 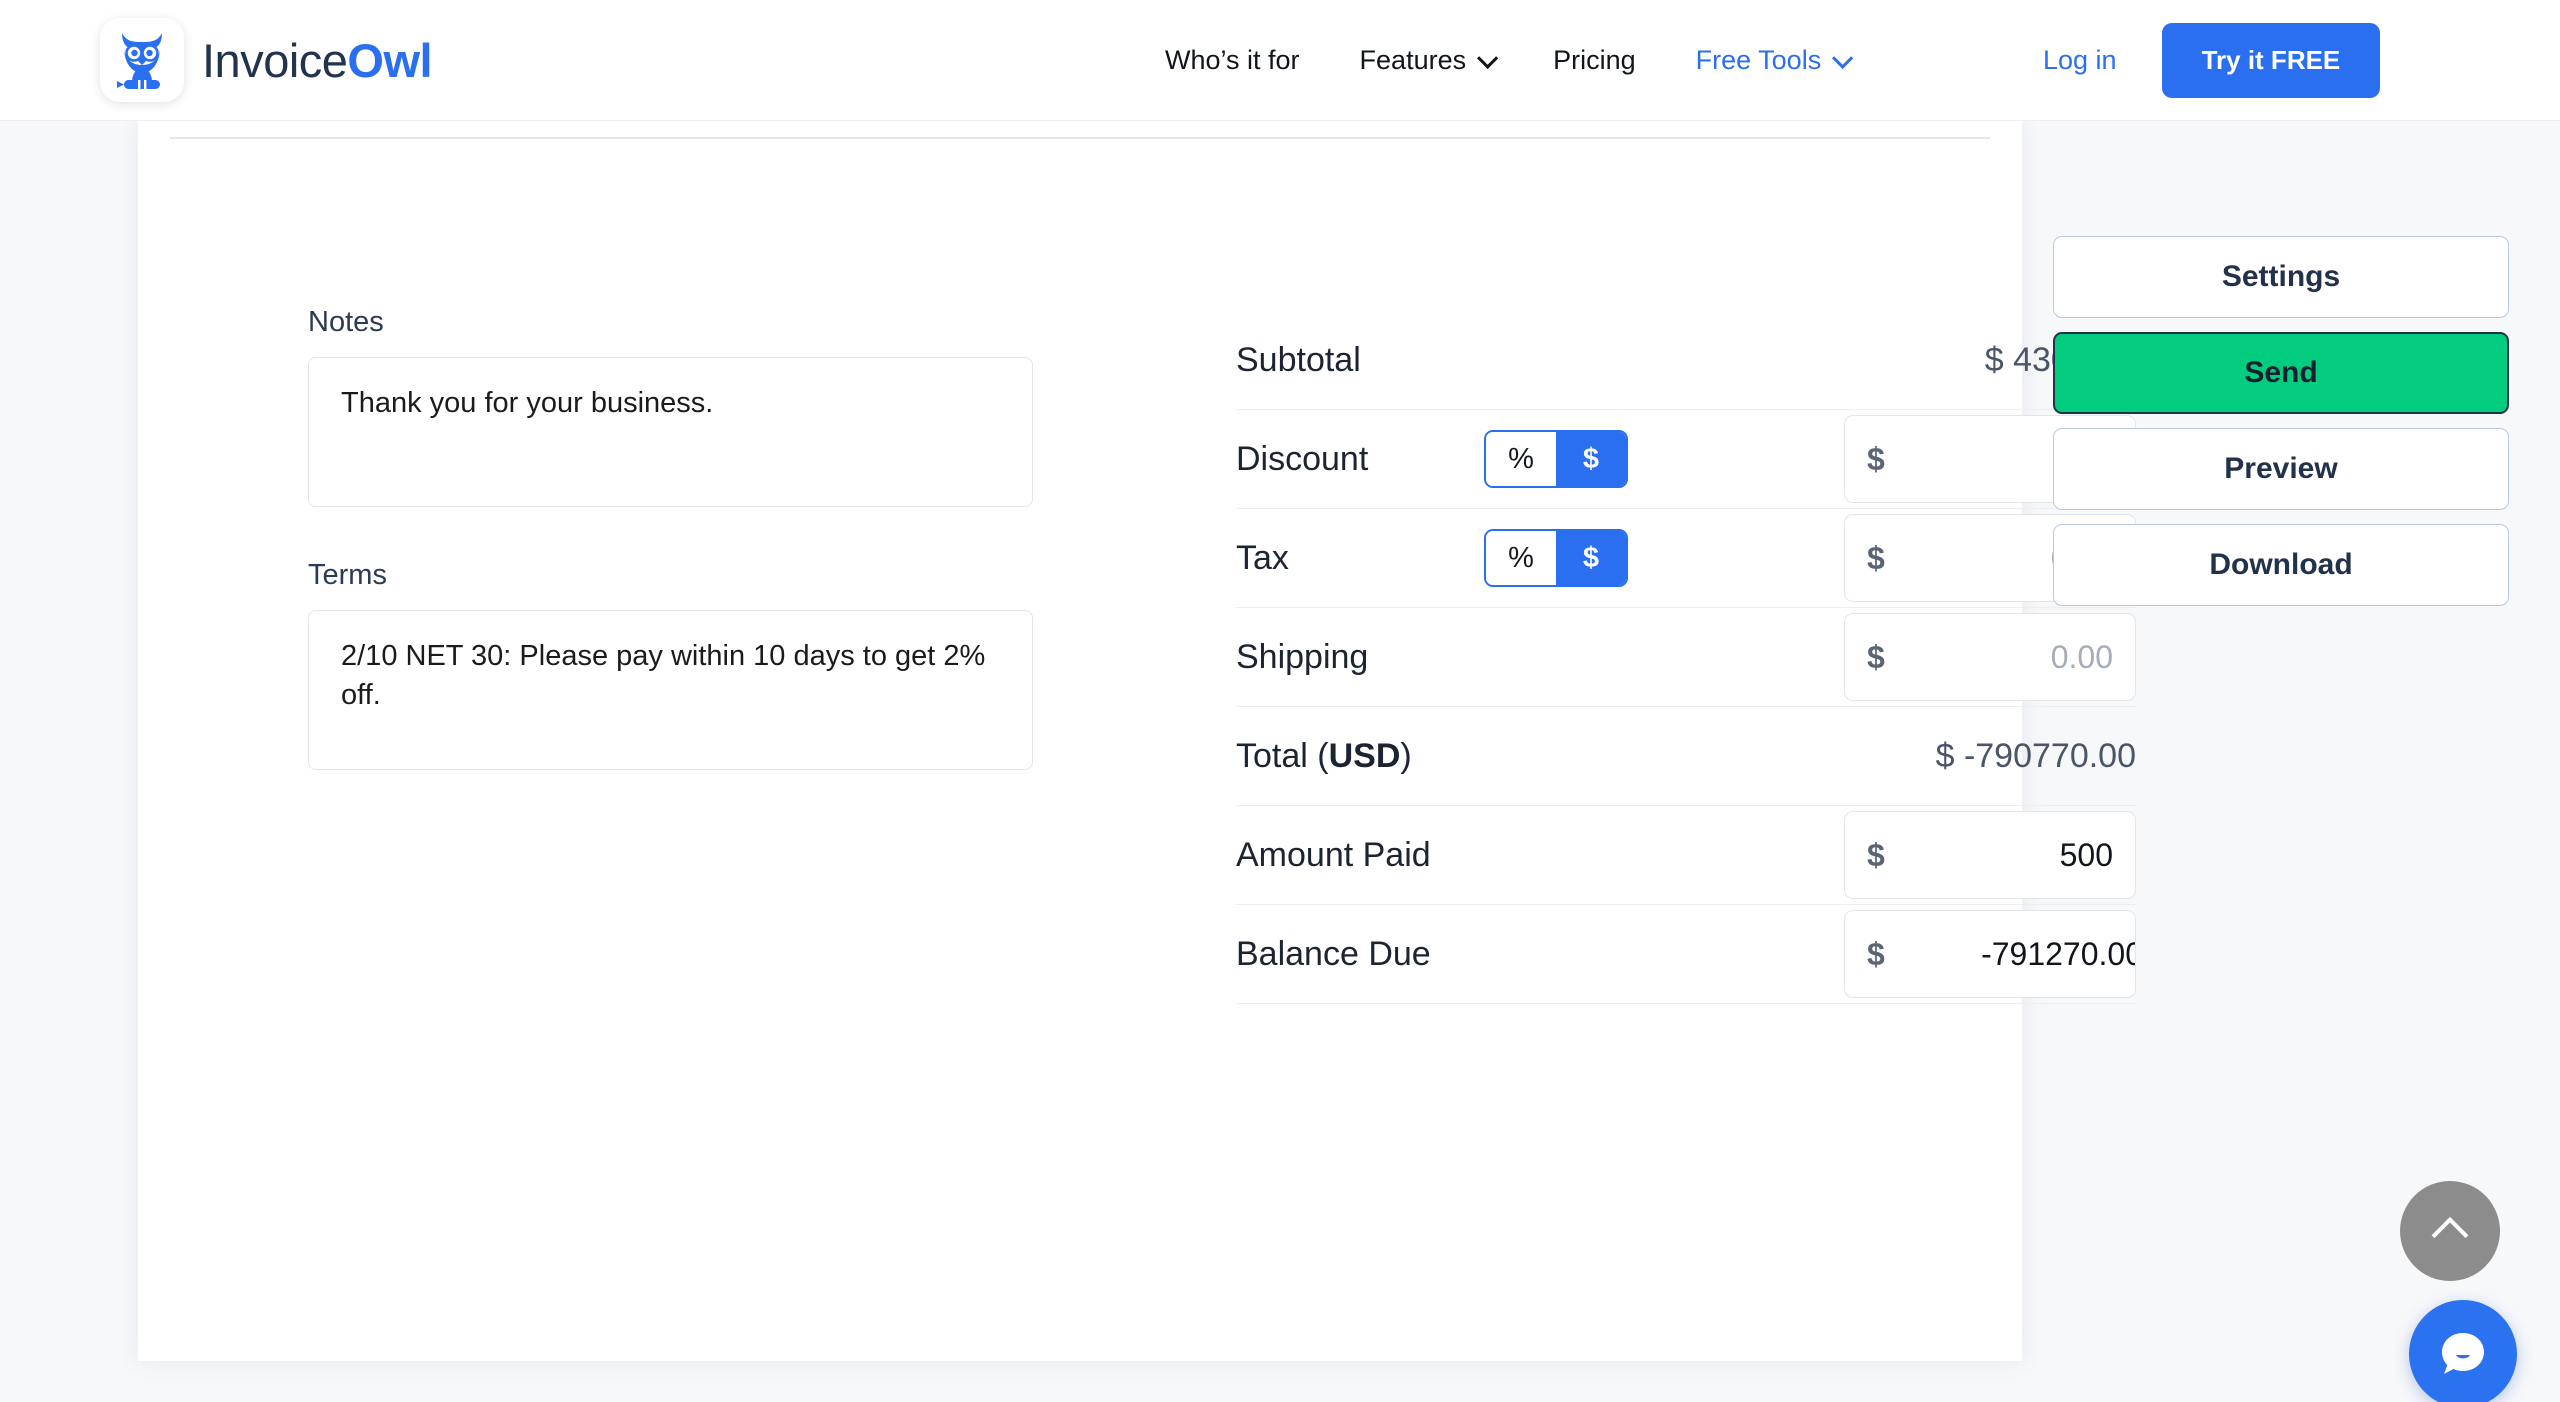 What do you see at coordinates (2450, 1235) in the screenshot?
I see `chevron-up-icon` at bounding box center [2450, 1235].